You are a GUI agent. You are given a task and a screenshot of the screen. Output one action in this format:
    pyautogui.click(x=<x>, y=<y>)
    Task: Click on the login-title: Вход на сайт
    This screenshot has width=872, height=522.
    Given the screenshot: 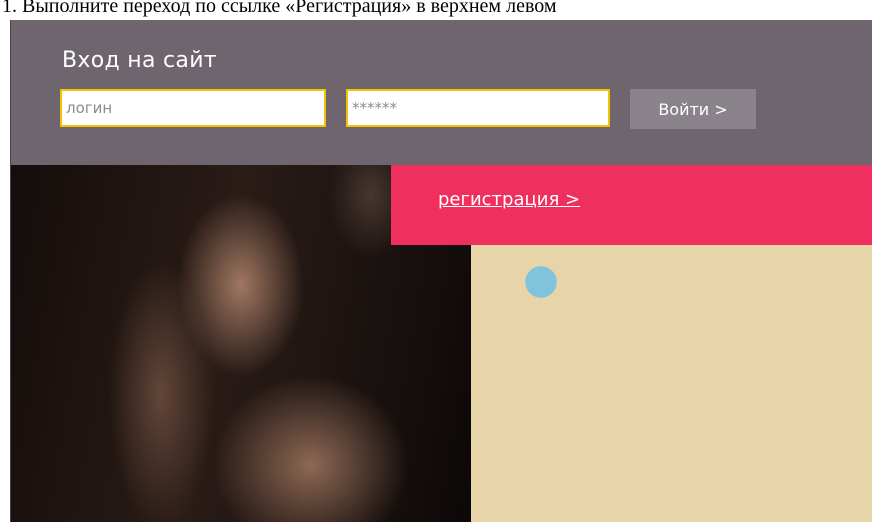 What is the action you would take?
    pyautogui.click(x=139, y=60)
    